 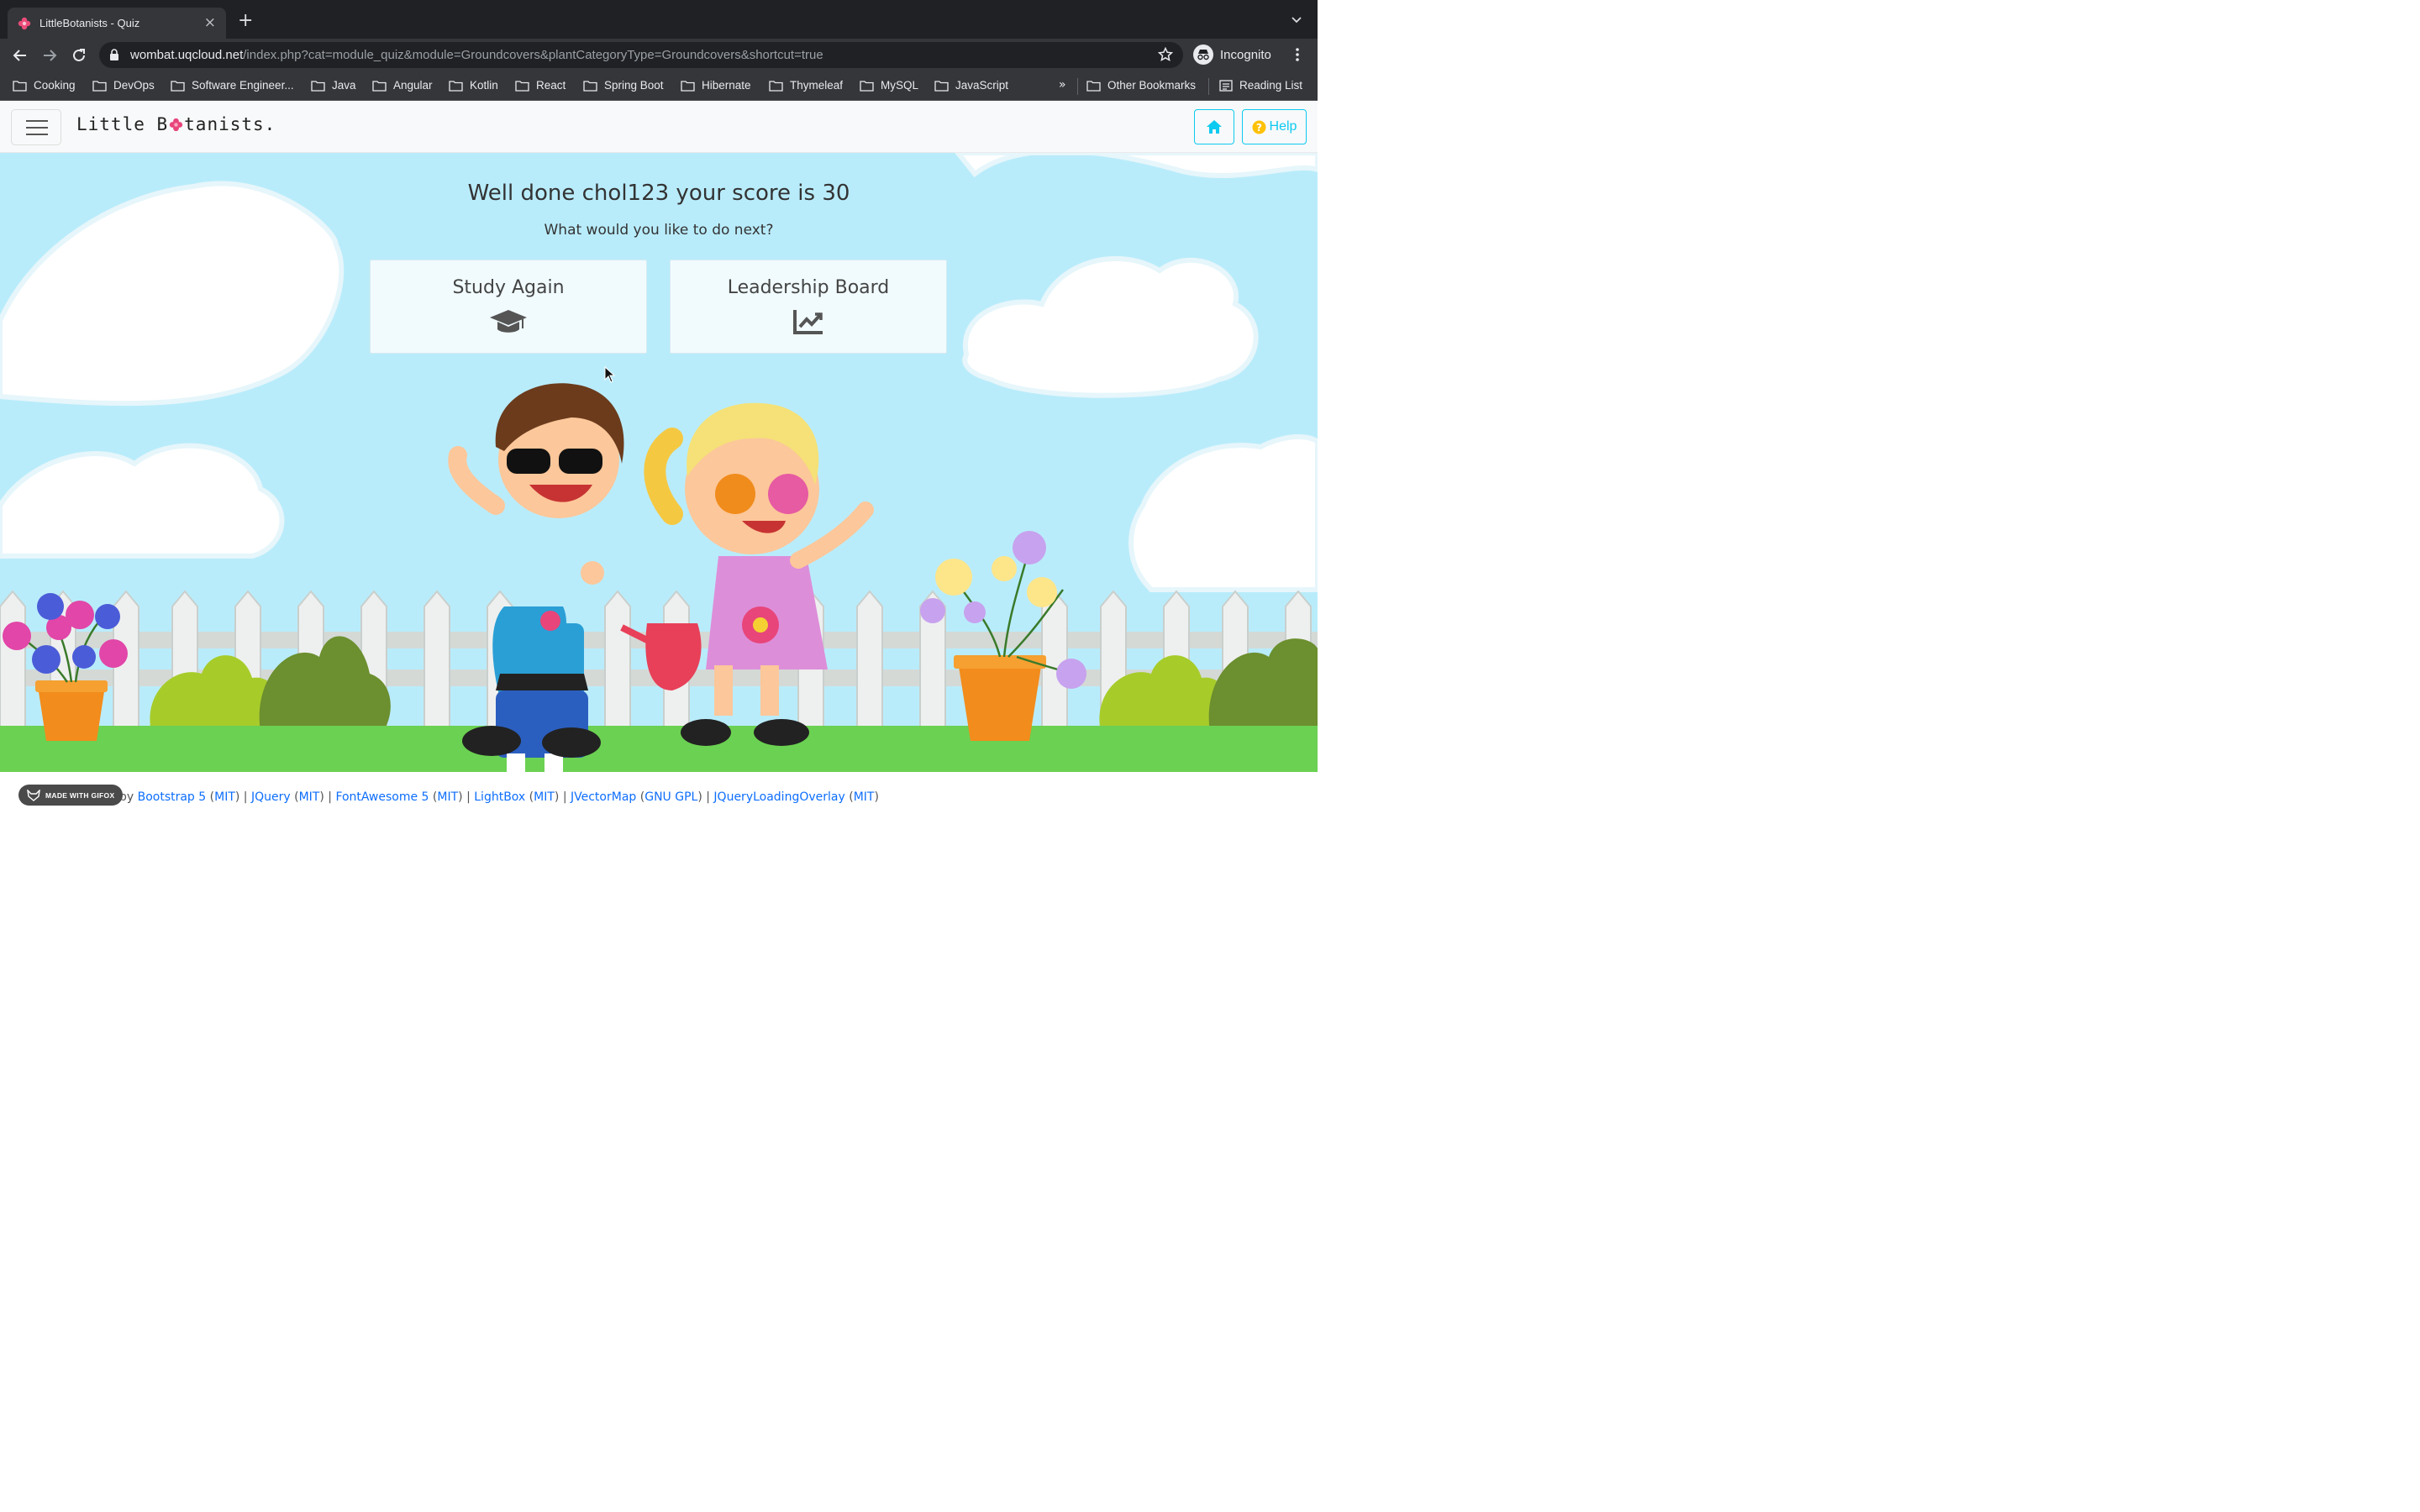 What do you see at coordinates (55, 85) in the screenshot?
I see `bookmark-label: Cooking` at bounding box center [55, 85].